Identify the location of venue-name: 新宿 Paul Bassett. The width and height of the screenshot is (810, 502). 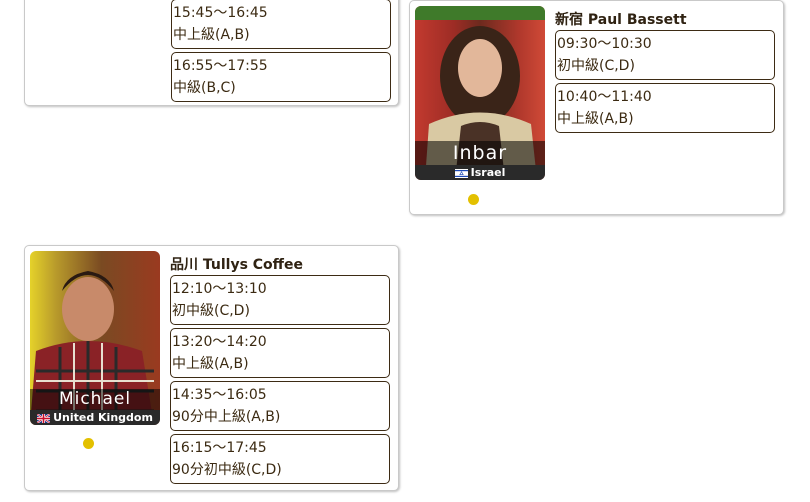
(621, 20).